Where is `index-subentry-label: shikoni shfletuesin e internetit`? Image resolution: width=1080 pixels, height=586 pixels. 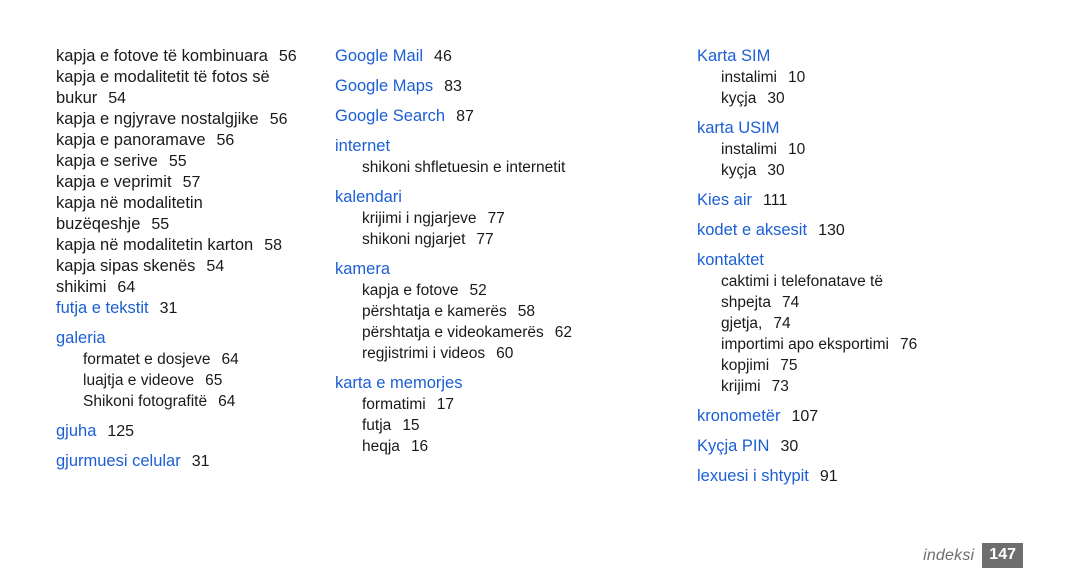 index-subentry-label: shikoni shfletuesin e internetit is located at coordinates (464, 167).